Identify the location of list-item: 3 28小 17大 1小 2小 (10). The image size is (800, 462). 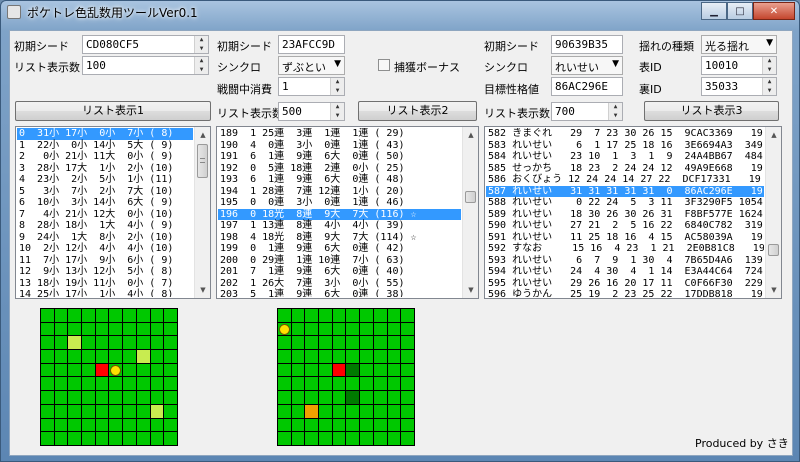
(105, 169).